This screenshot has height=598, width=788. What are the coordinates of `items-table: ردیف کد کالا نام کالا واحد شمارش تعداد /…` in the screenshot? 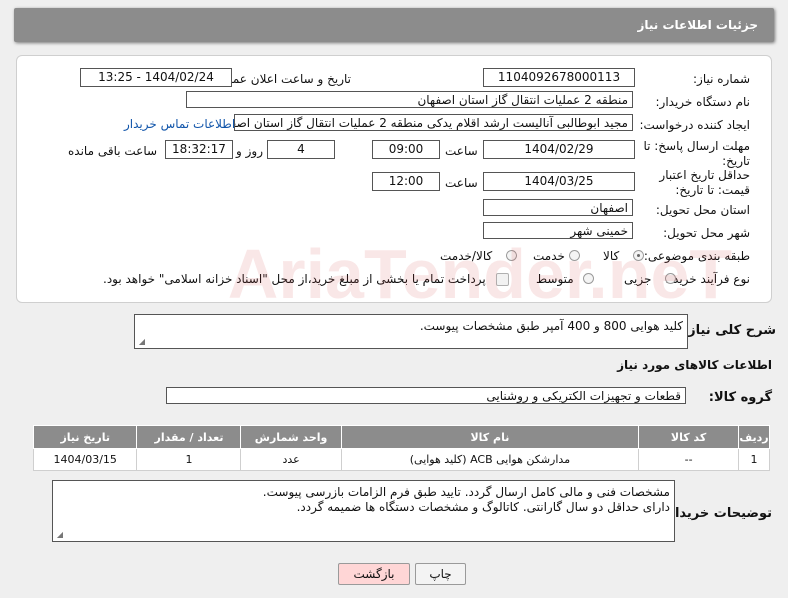 It's located at (401, 448).